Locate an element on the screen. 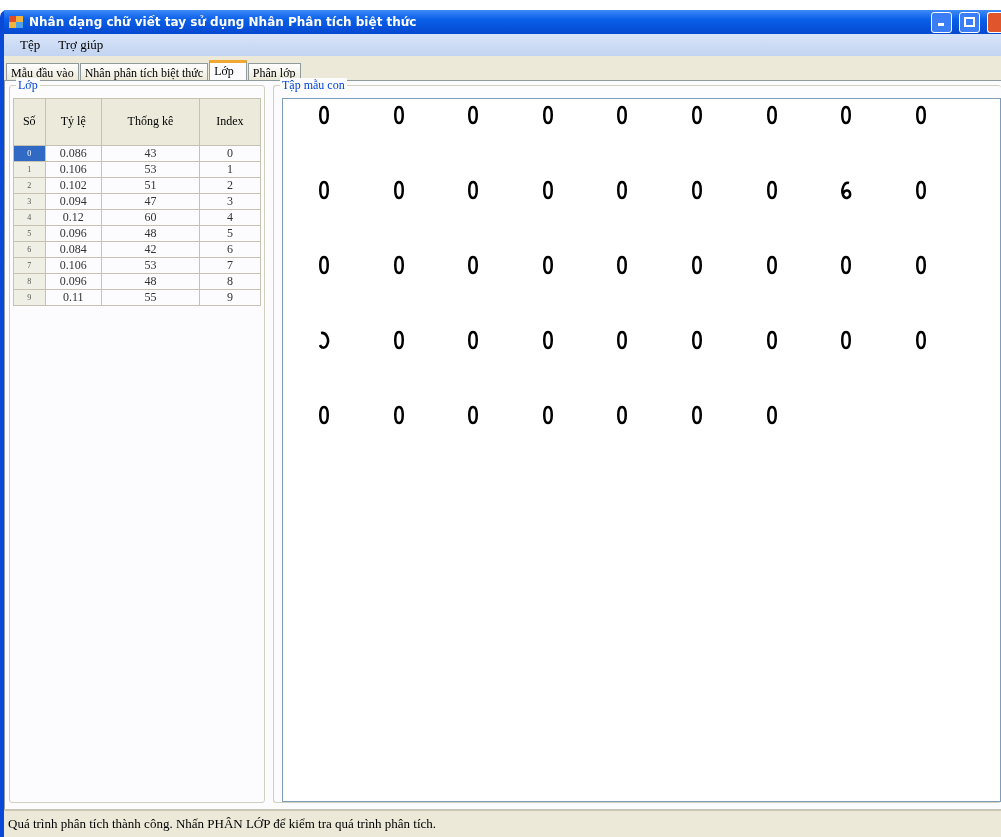 The width and height of the screenshot is (1001, 837). minimize-button is located at coordinates (941, 22).